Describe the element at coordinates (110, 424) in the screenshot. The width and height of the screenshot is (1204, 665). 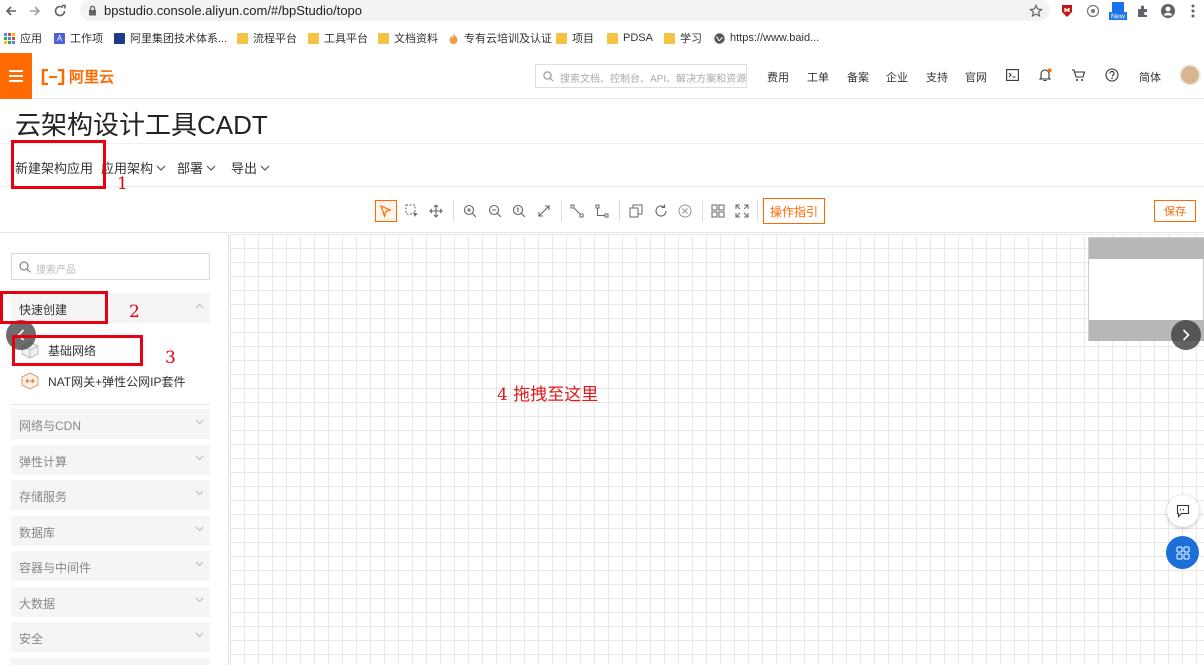
I see `group-network-cdn: 网络与CDN` at that location.